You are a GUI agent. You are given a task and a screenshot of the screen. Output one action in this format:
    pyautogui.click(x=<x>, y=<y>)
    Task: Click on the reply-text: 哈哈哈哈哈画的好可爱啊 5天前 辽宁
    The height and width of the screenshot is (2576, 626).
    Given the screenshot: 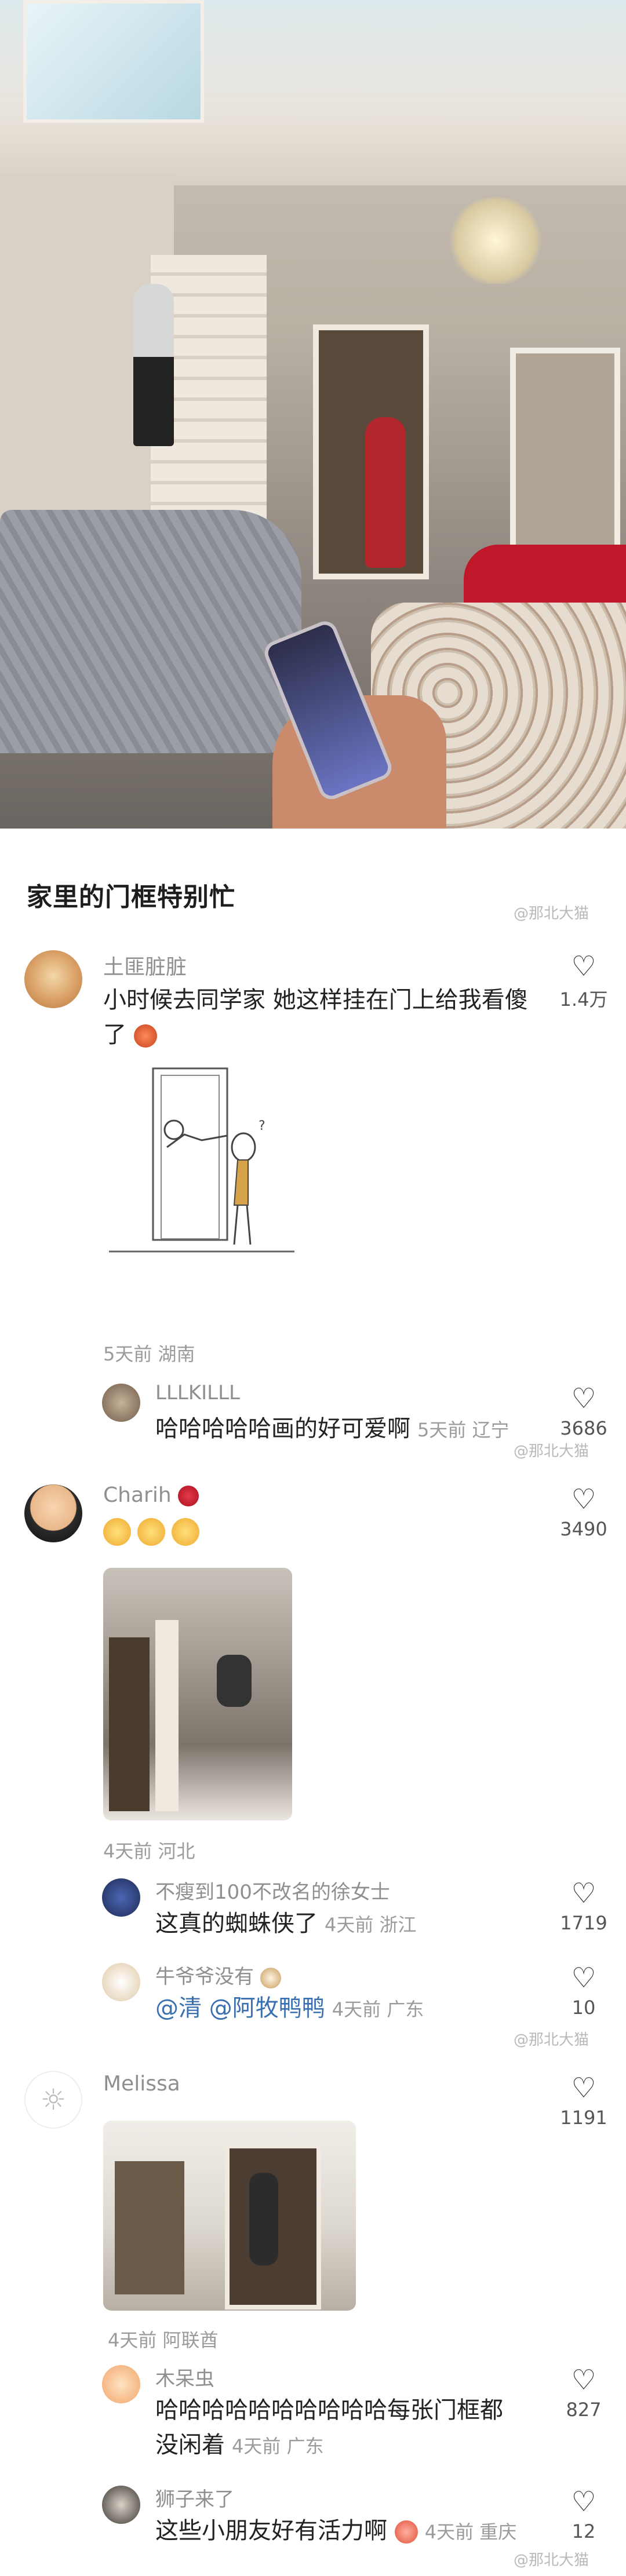 What is the action you would take?
    pyautogui.click(x=332, y=1429)
    